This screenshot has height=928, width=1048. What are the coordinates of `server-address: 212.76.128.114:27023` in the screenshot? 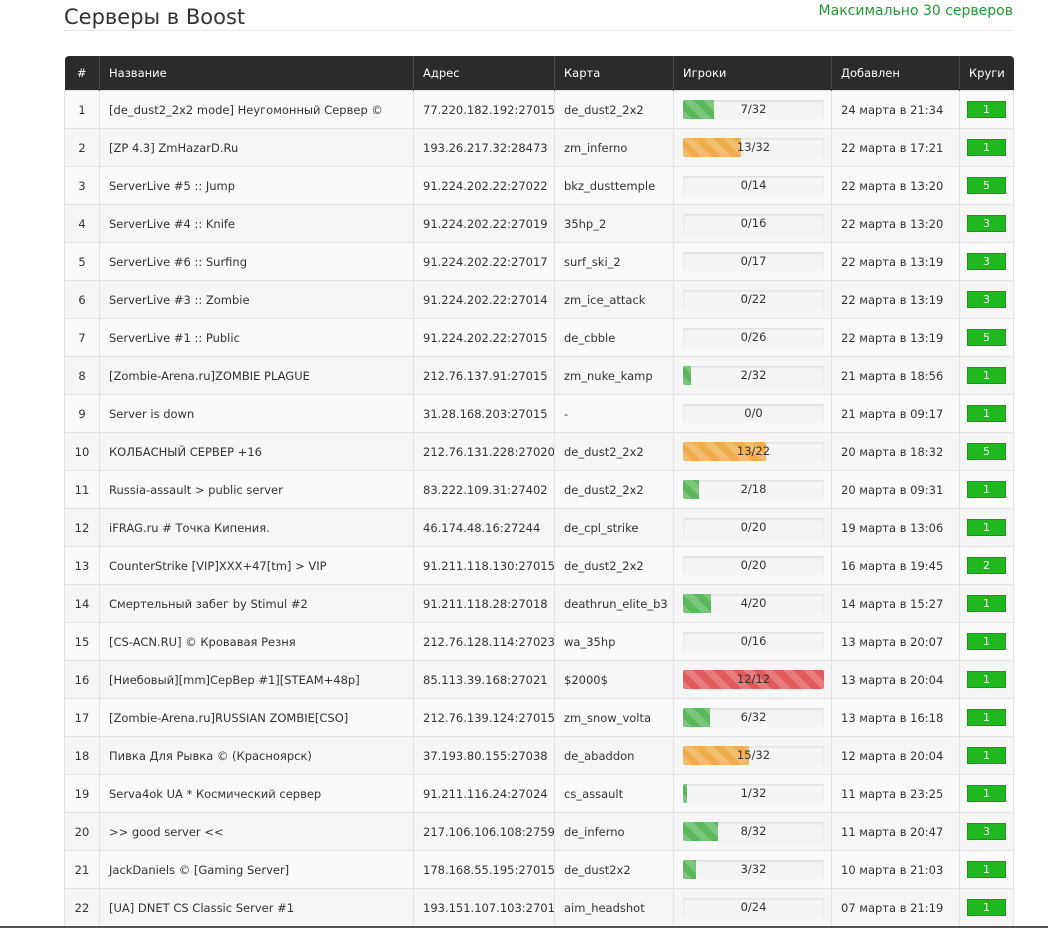 It's located at (484, 641).